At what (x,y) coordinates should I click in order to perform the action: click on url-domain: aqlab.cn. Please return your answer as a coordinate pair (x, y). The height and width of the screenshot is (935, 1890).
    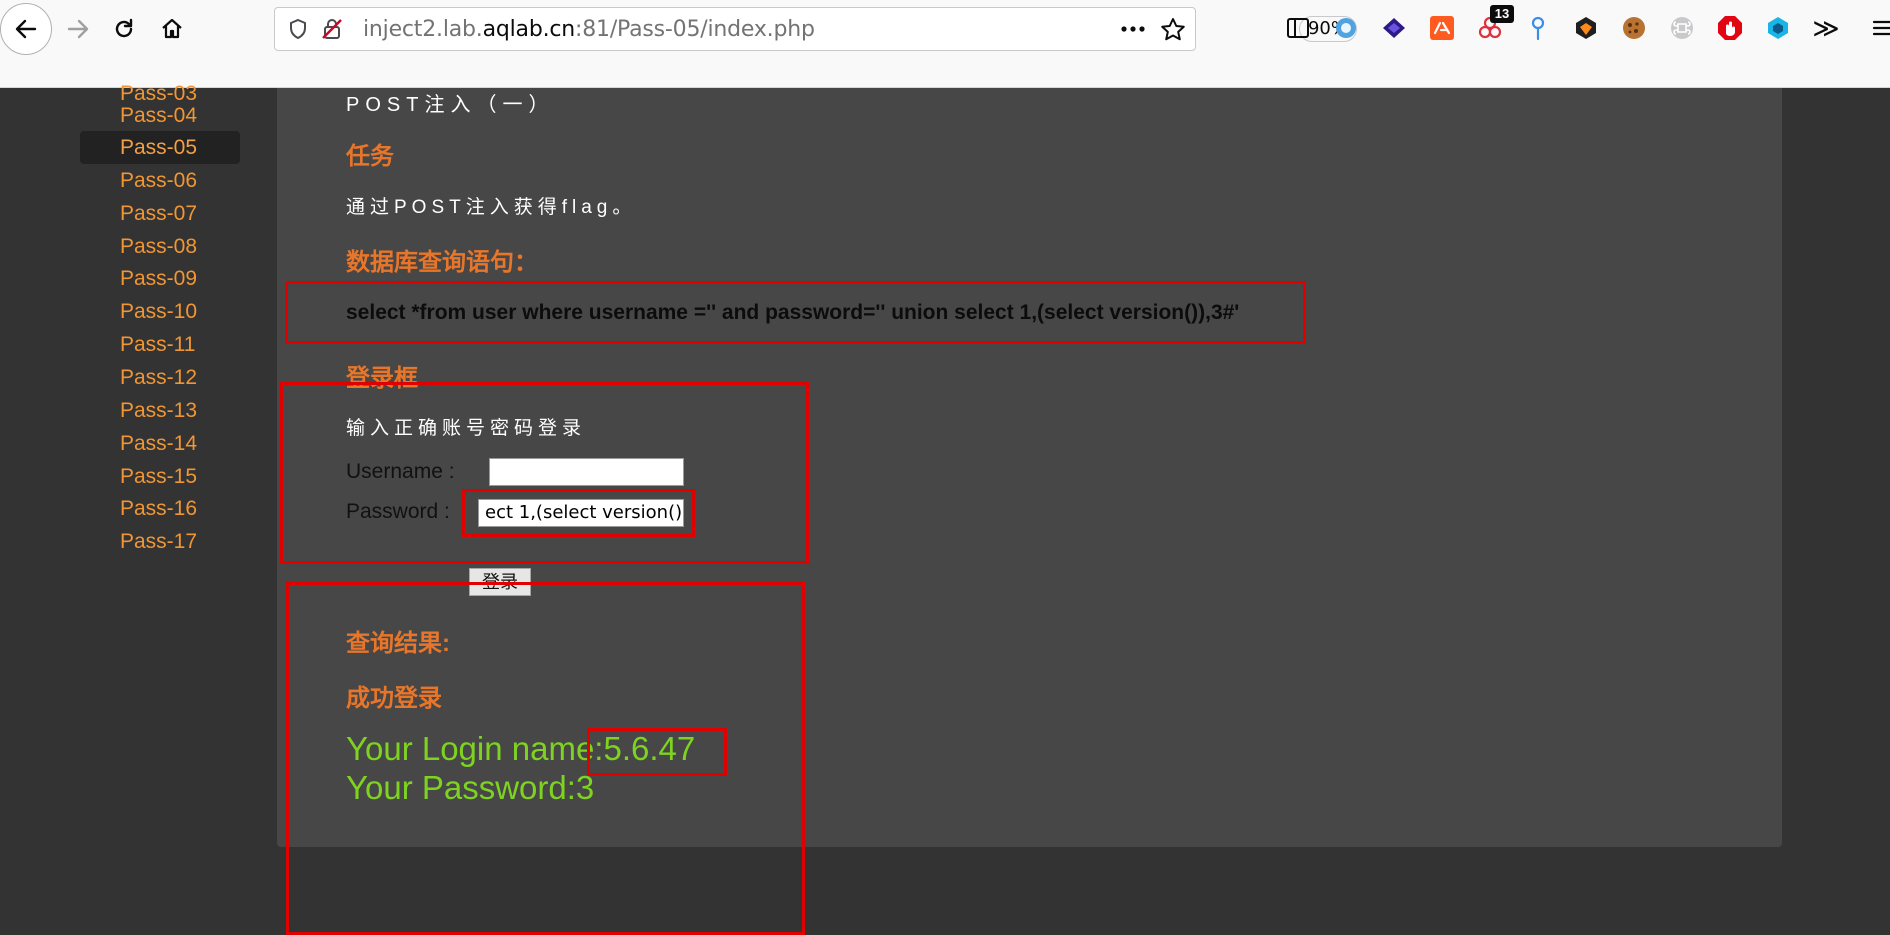
    Looking at the image, I should click on (529, 29).